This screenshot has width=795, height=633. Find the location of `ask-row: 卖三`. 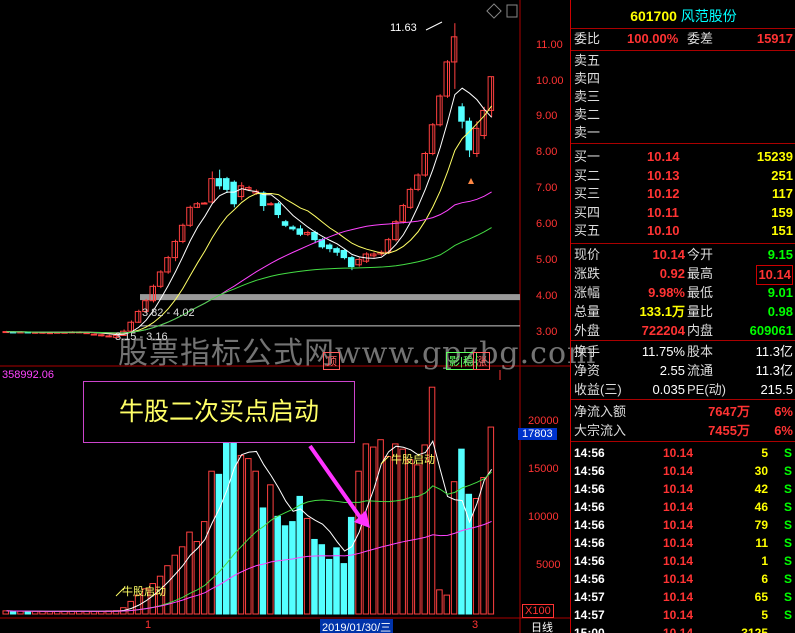

ask-row: 卖三 is located at coordinates (587, 96).